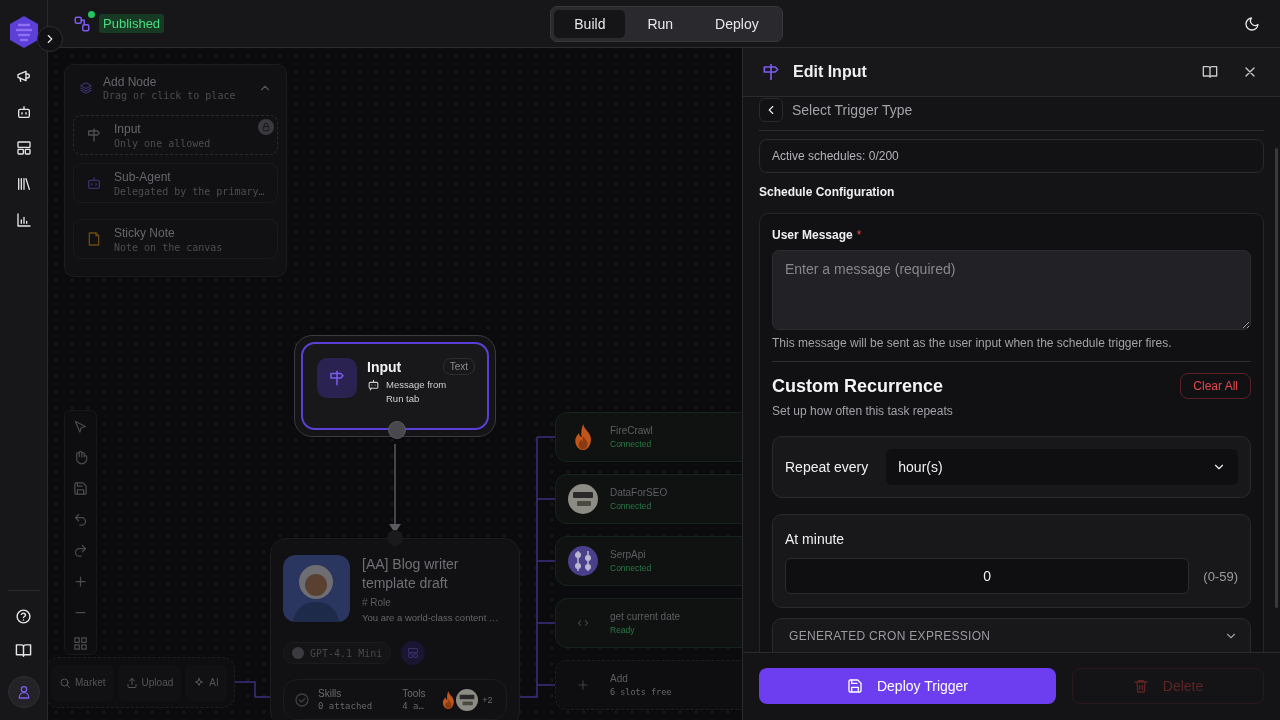 The width and height of the screenshot is (1280, 720). I want to click on minute-field: 0, so click(987, 576).